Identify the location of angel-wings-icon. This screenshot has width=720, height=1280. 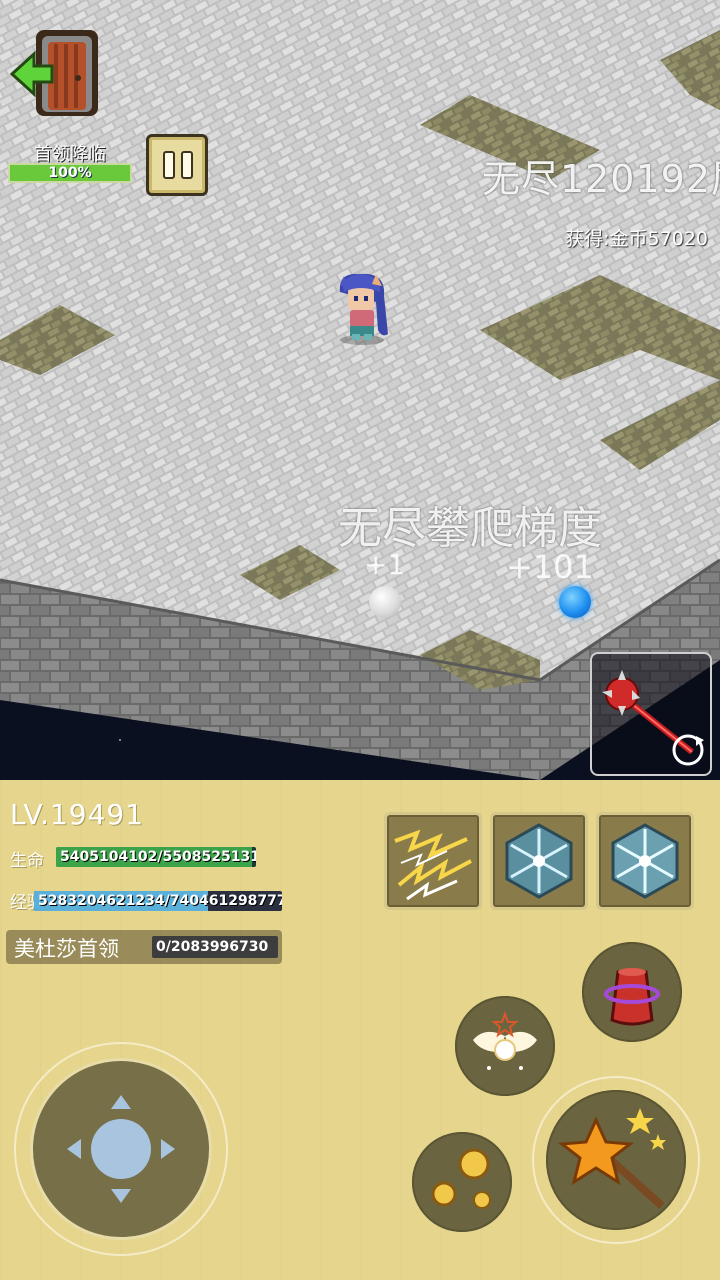
(505, 1040).